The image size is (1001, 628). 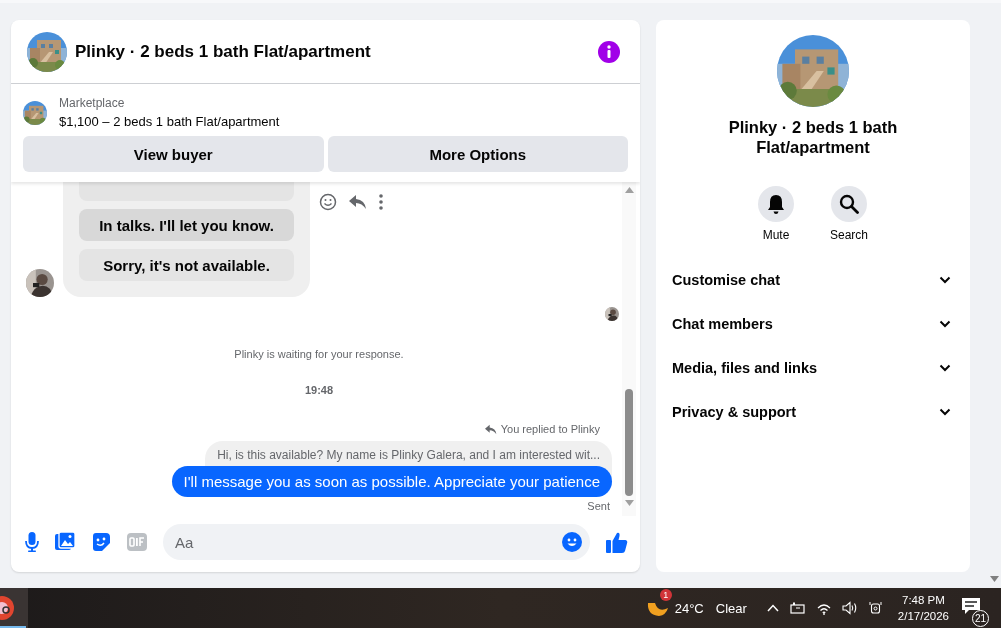 I want to click on notification-icon, so click(x=971, y=606).